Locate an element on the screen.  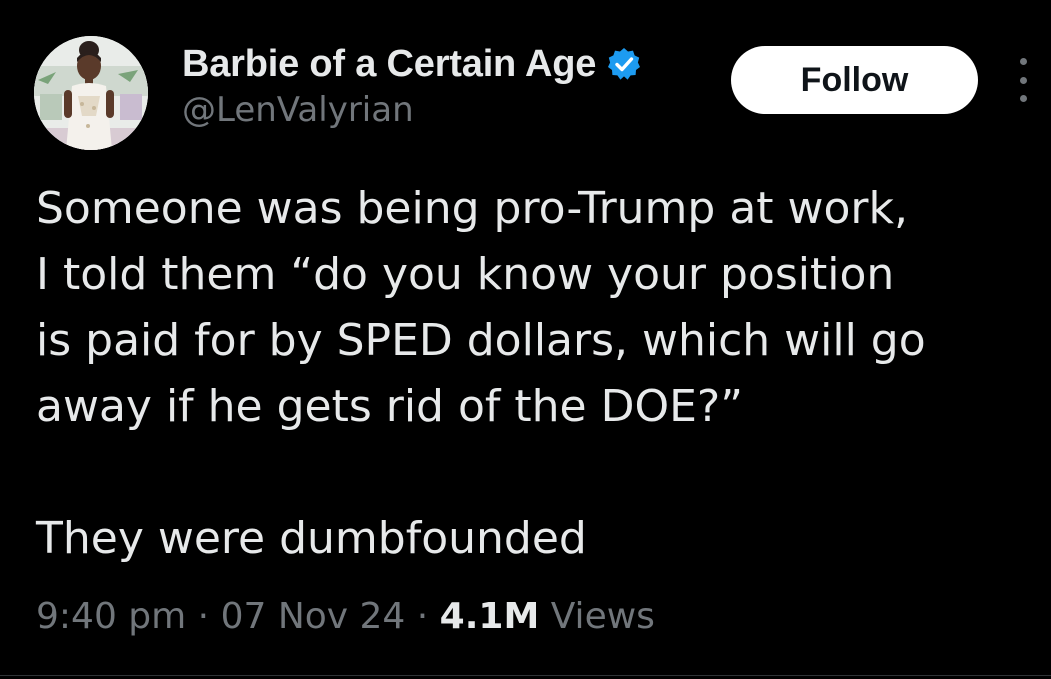
tweet-metadata: 9:40 pm · 07 Nov 24 · 4.1M Views is located at coordinates (345, 616).